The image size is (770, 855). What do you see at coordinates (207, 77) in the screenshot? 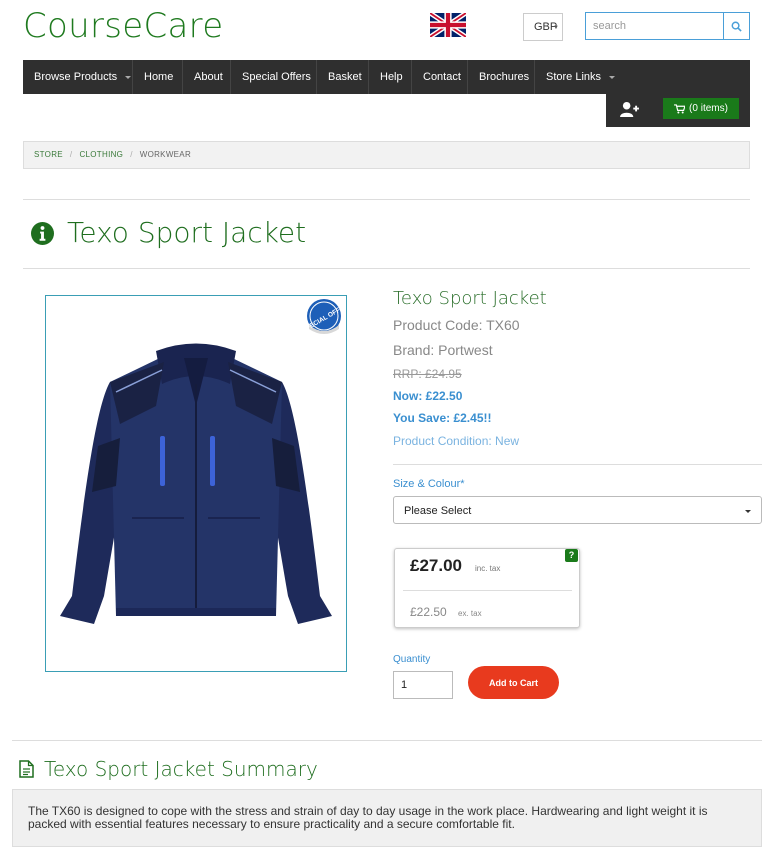
I see `nav-about: About` at bounding box center [207, 77].